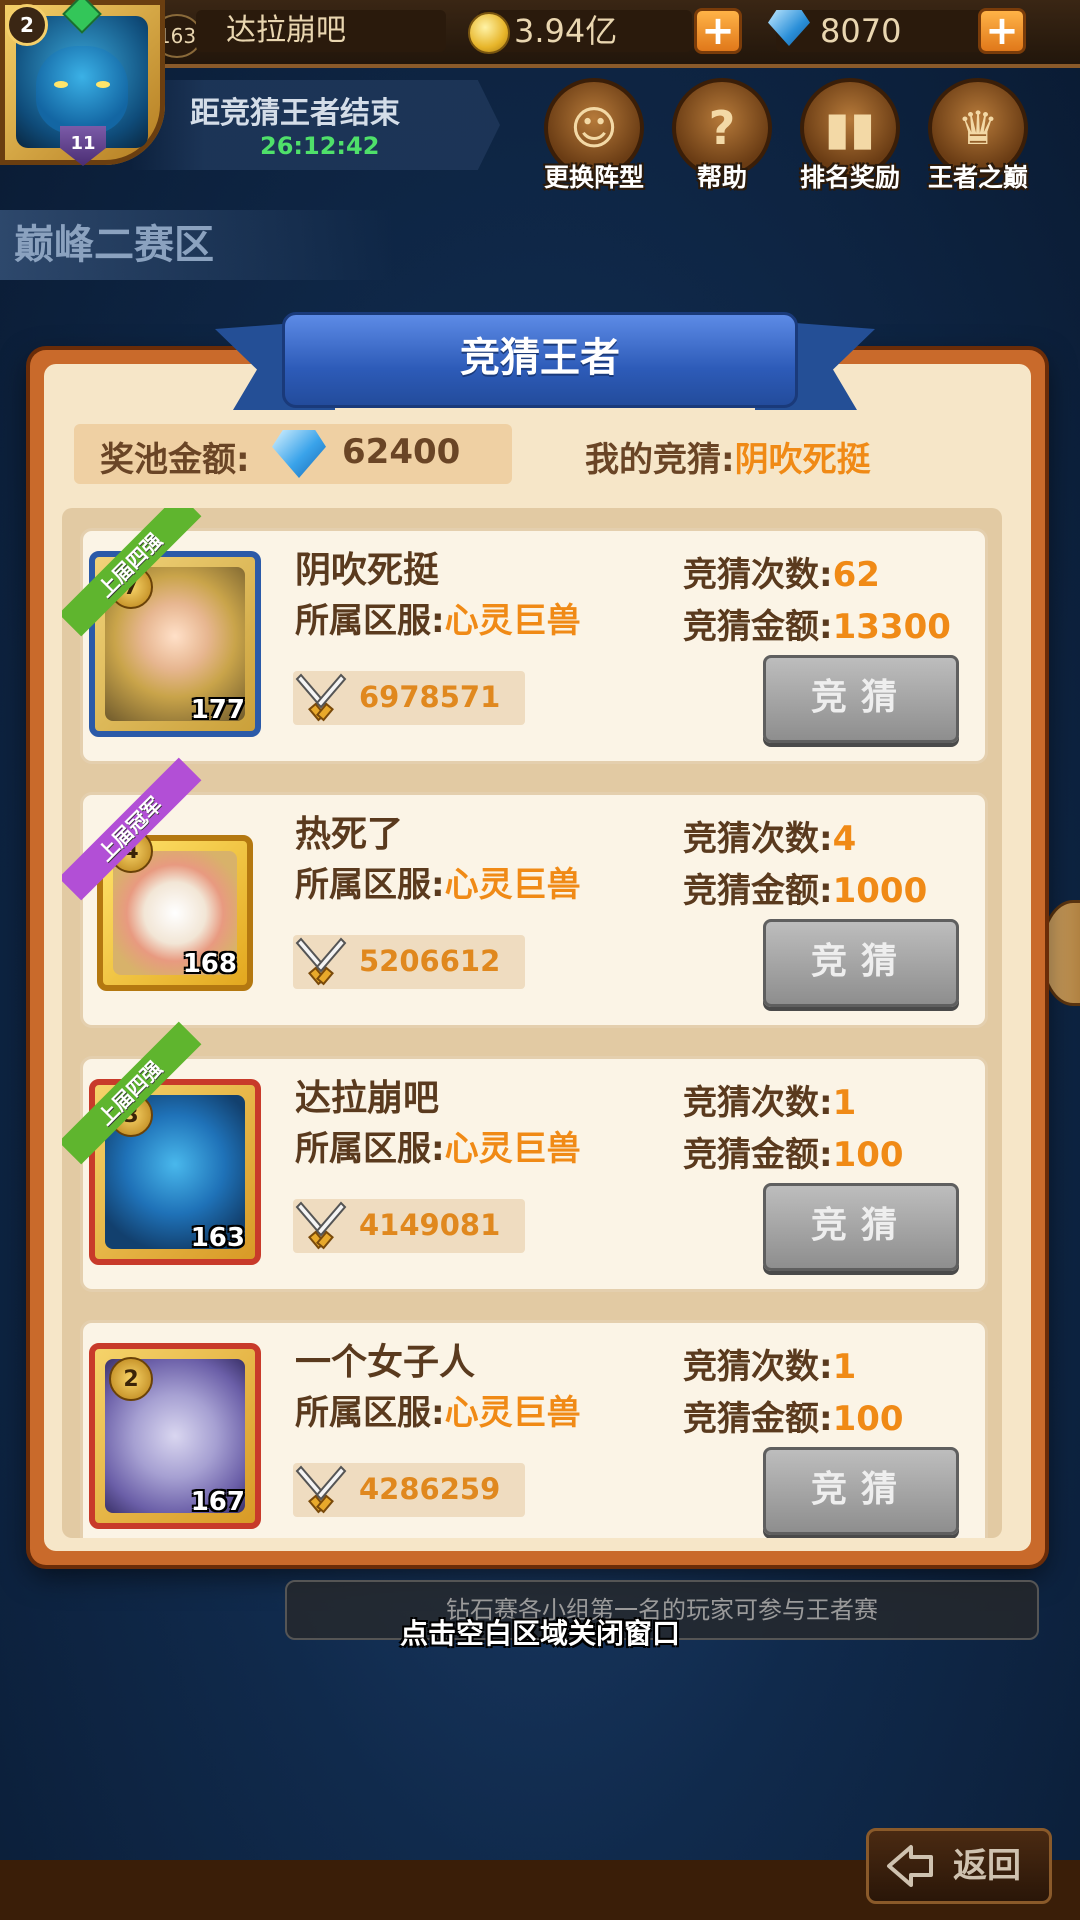 The height and width of the screenshot is (1920, 1080). What do you see at coordinates (850, 138) in the screenshot?
I see `ranking-reward-button: ▮▮ 排名奖励` at bounding box center [850, 138].